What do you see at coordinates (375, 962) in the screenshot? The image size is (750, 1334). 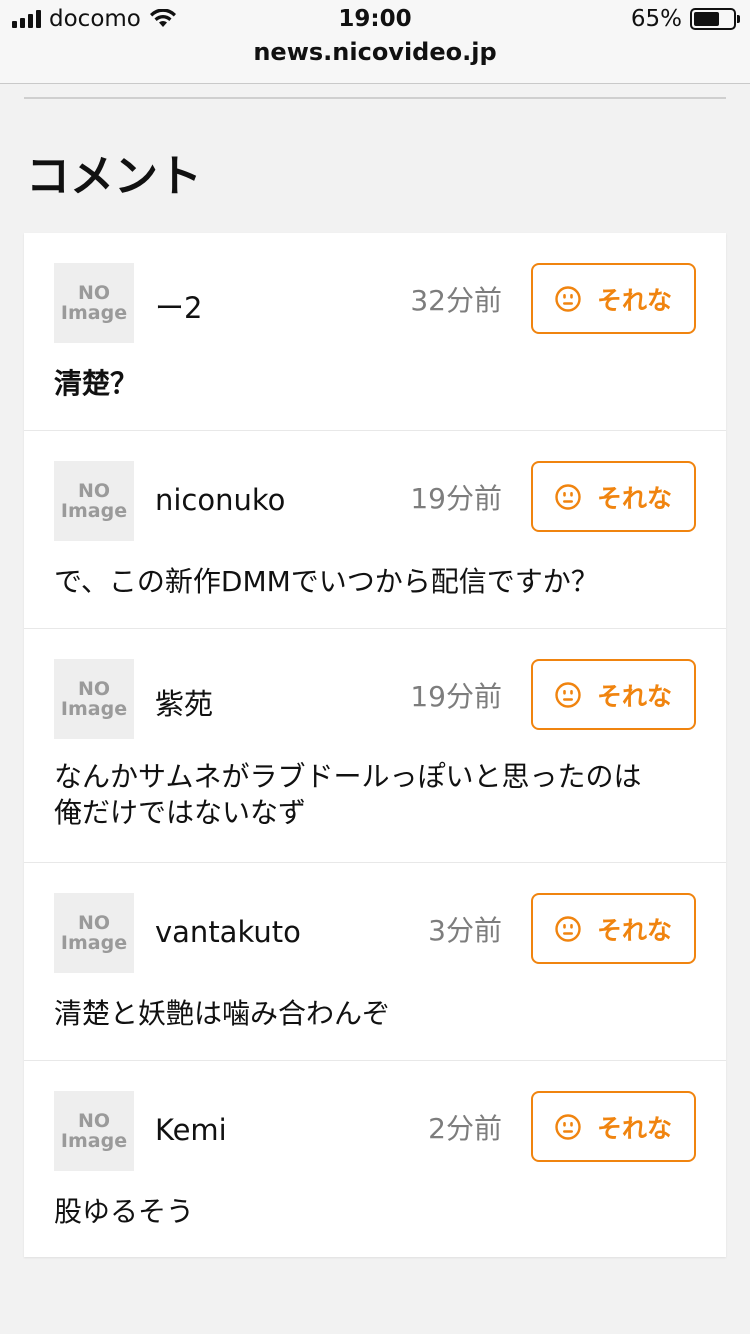 I see `comment-item: NO Image vantakuto 3分前 それな 清楚と妖艶は噛み合わんぞ` at bounding box center [375, 962].